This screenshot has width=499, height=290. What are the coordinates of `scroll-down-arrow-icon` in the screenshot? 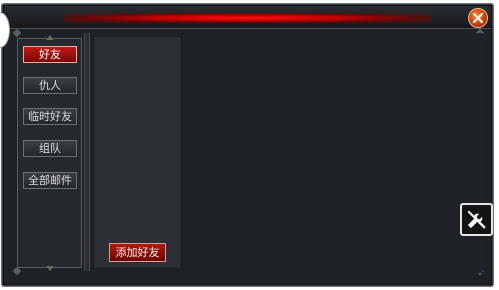 It's located at (50, 268).